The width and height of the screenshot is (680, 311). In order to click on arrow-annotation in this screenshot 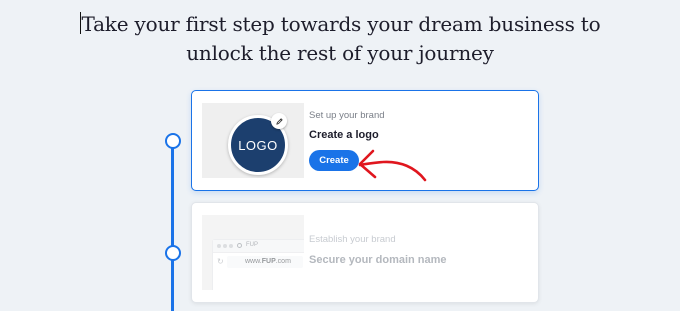, I will do `click(392, 165)`.